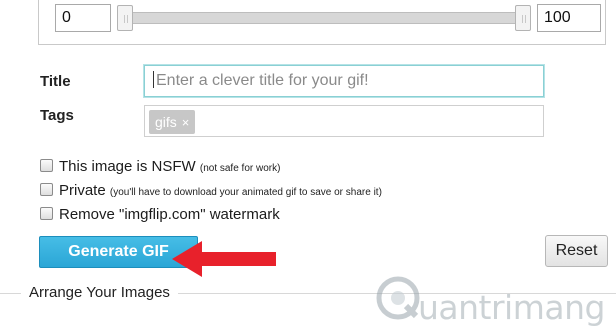  What do you see at coordinates (46, 189) in the screenshot?
I see `private-checkbox` at bounding box center [46, 189].